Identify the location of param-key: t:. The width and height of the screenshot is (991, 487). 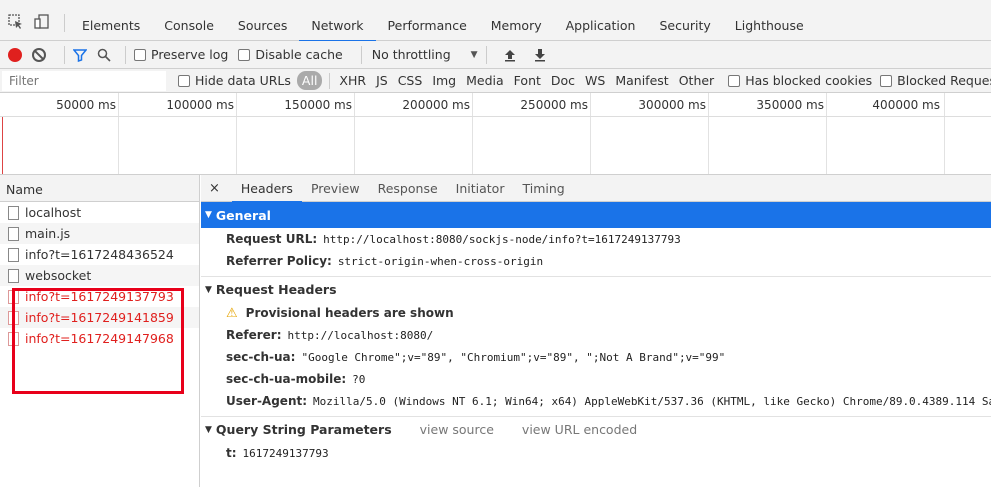
(231, 453).